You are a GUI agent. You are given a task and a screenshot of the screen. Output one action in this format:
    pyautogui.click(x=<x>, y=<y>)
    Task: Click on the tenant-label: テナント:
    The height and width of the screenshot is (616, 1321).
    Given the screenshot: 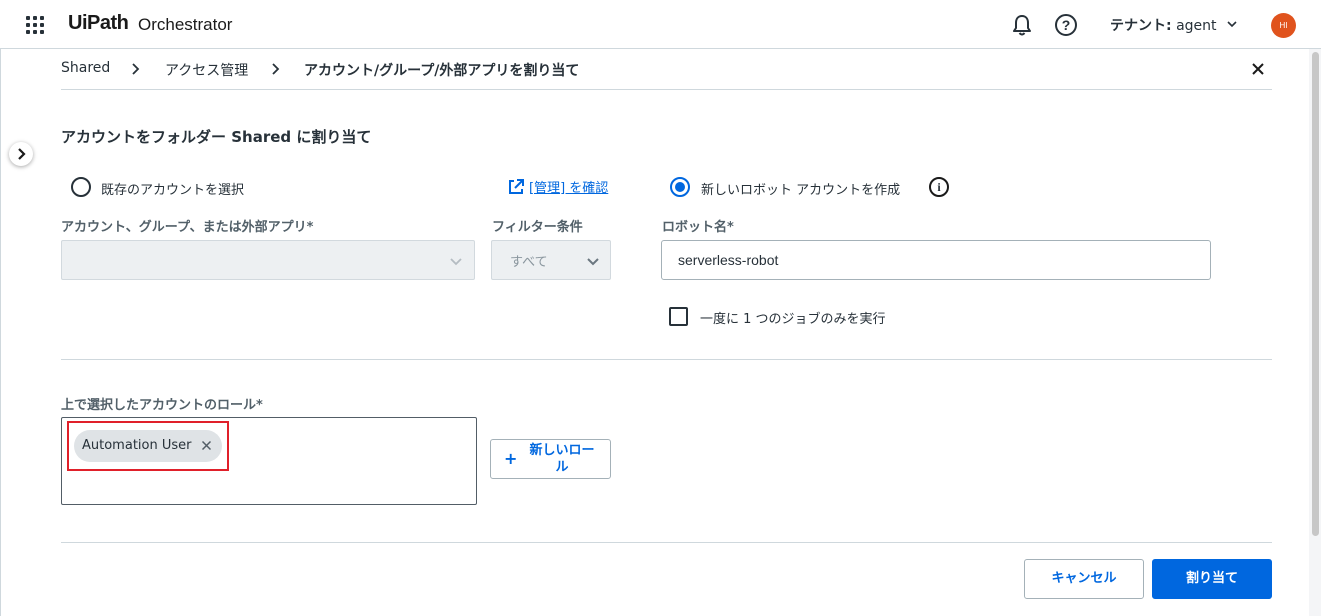 What is the action you would take?
    pyautogui.click(x=1141, y=26)
    